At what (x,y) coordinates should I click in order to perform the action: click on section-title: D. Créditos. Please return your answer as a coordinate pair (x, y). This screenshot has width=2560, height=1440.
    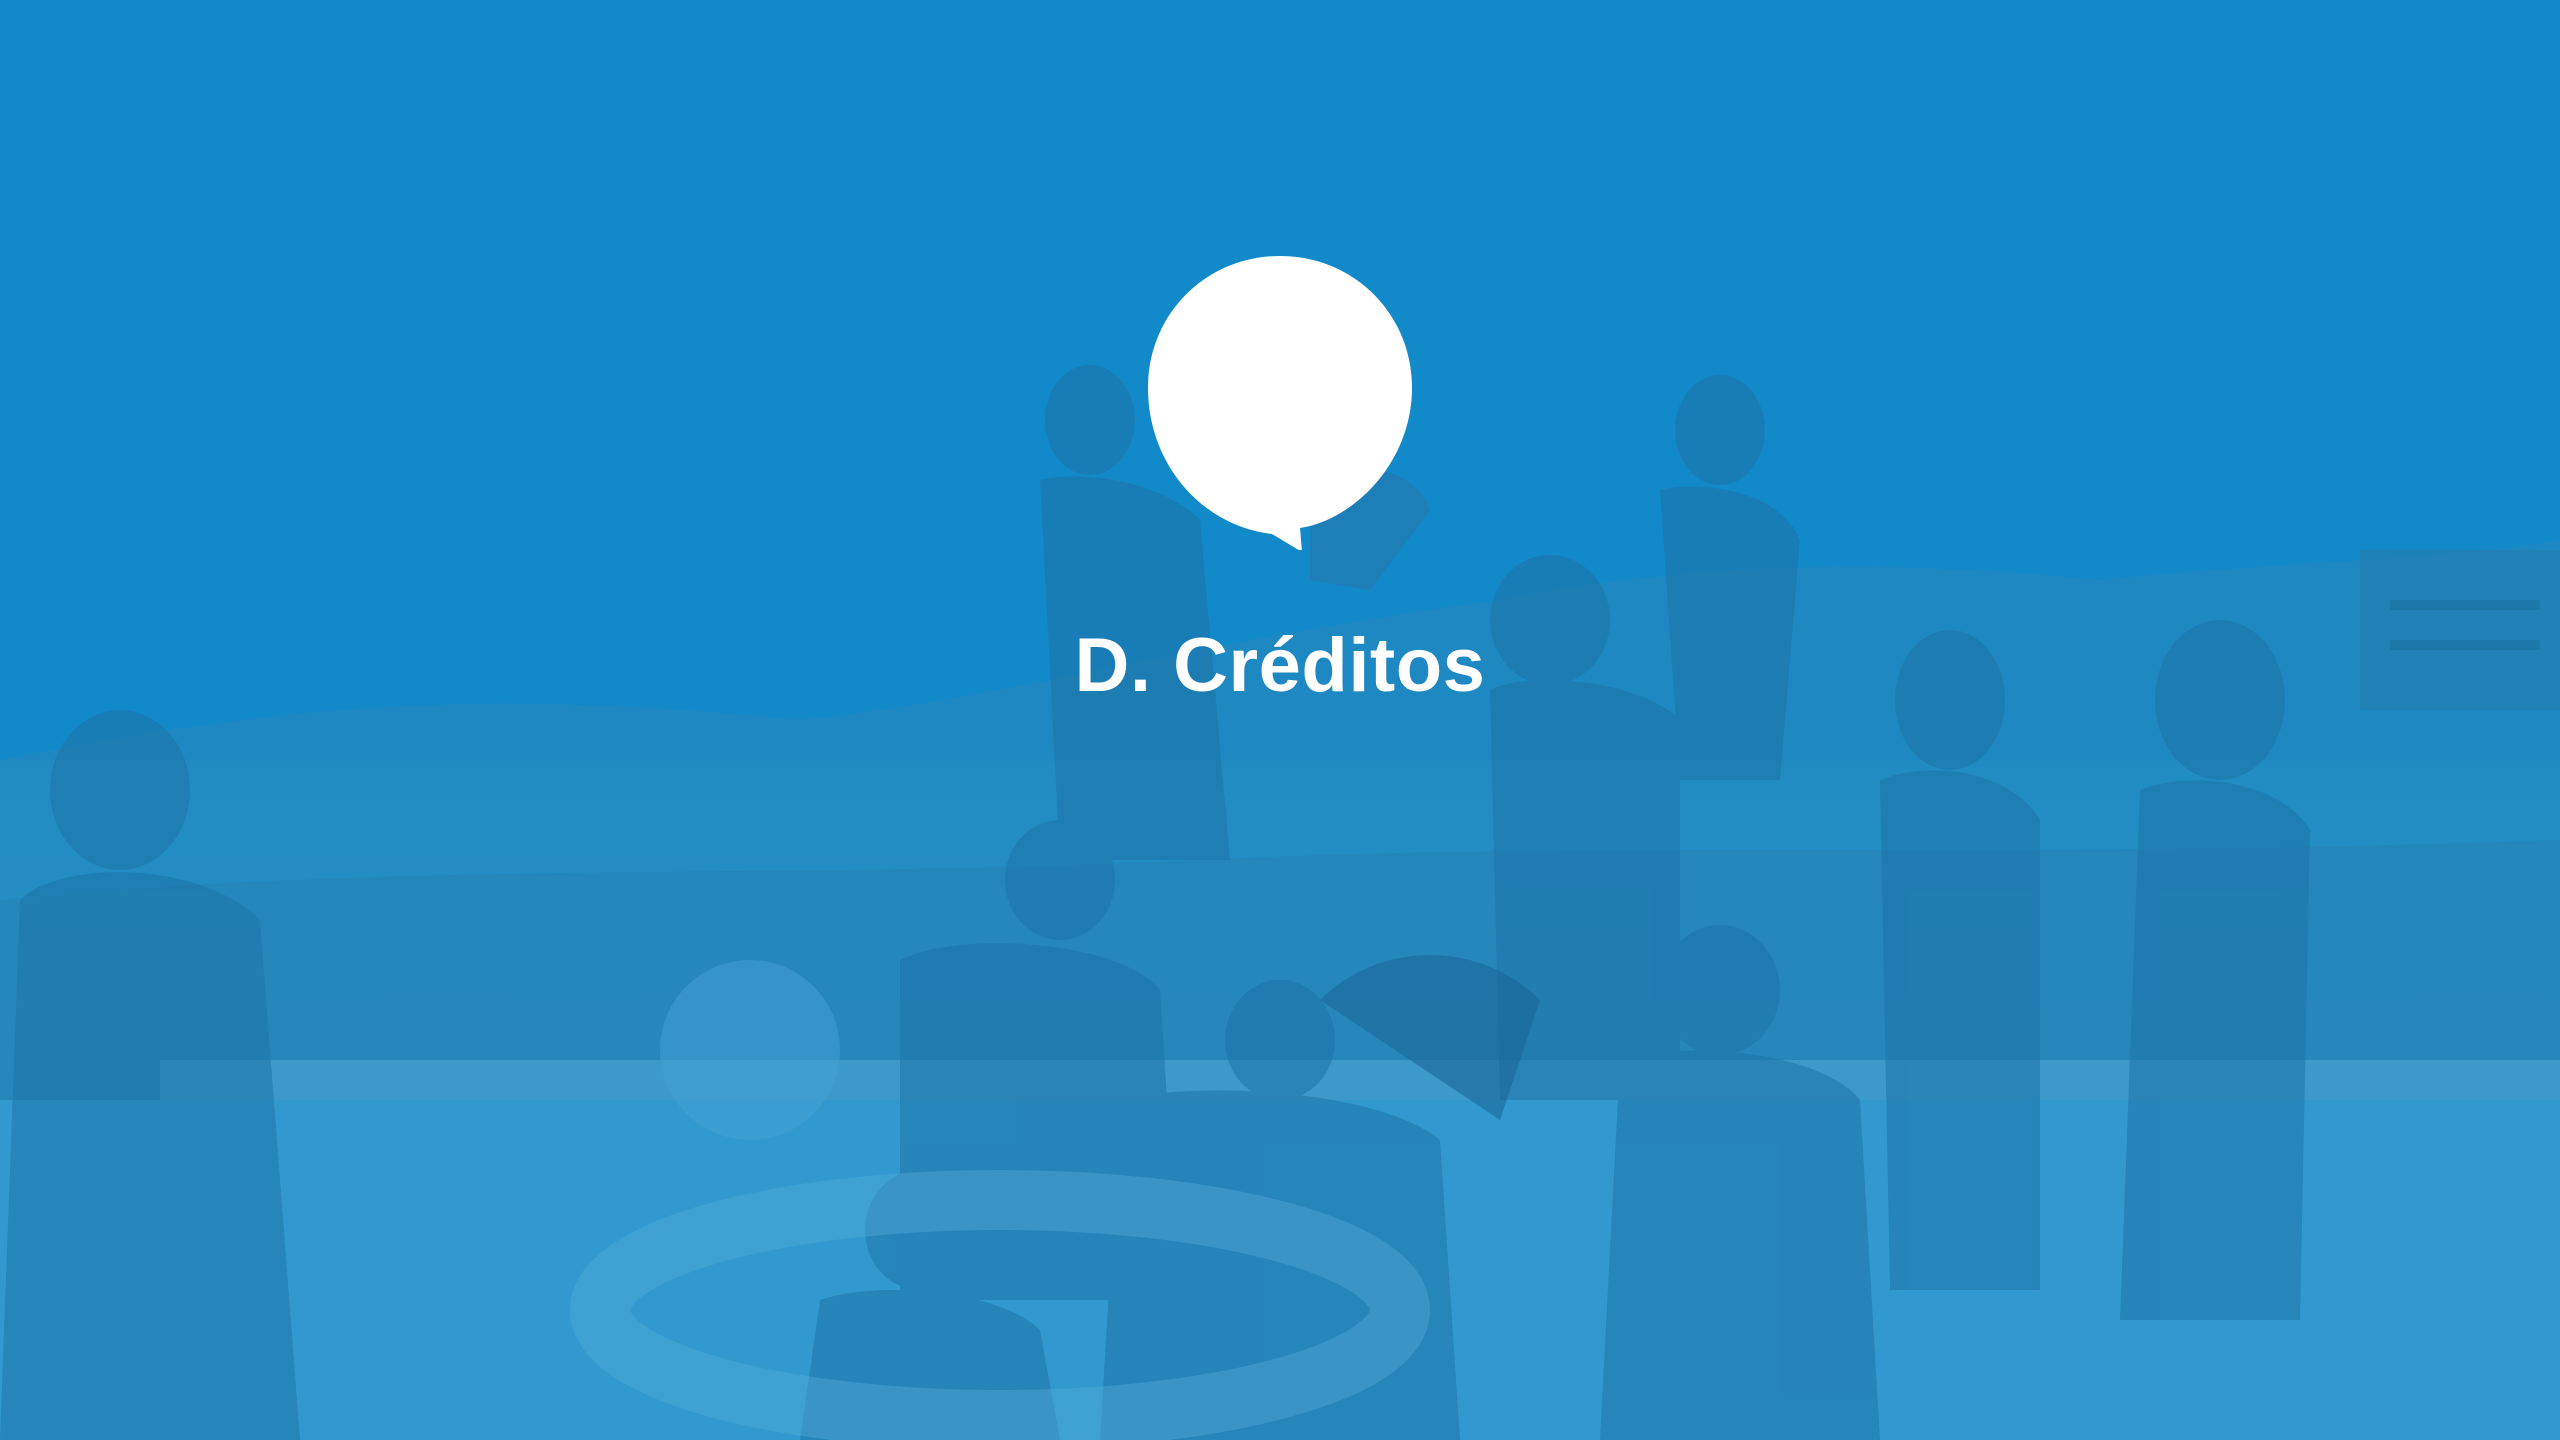
    Looking at the image, I should click on (1280, 665).